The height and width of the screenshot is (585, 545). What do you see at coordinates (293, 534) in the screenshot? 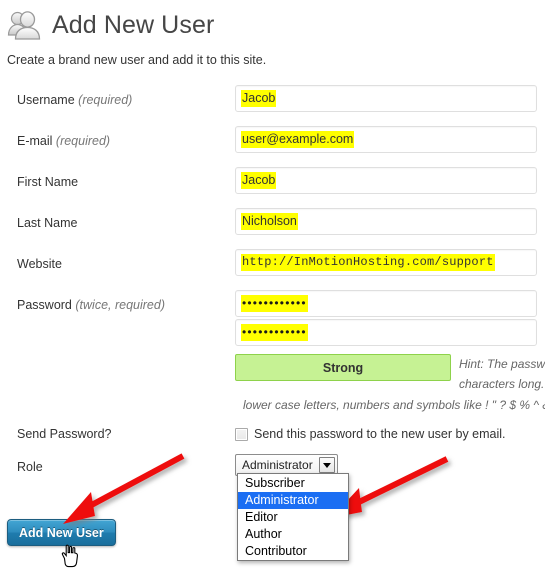
I see `role-option-author: Author` at bounding box center [293, 534].